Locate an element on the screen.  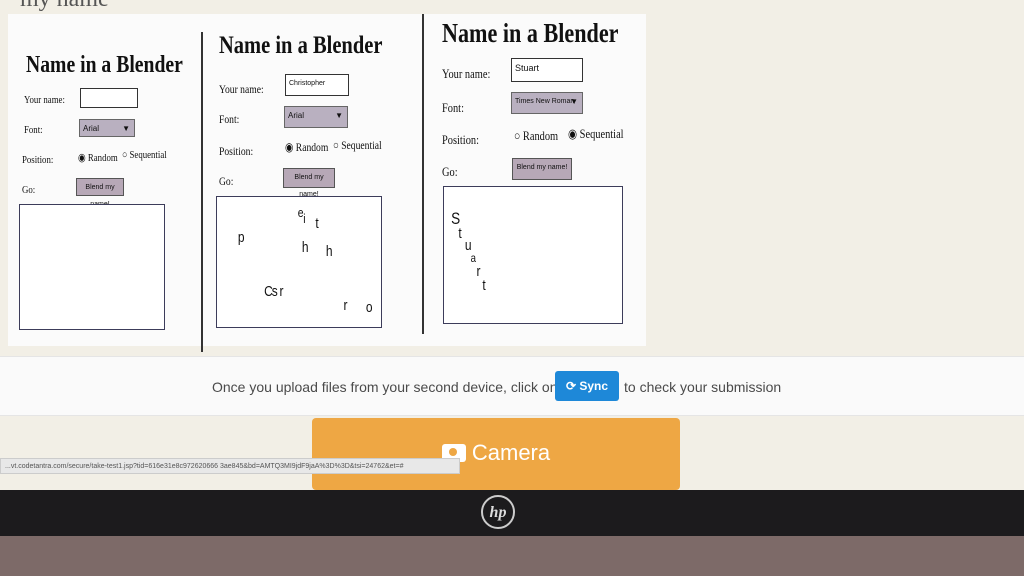
hp-logo: hp is located at coordinates (498, 512).